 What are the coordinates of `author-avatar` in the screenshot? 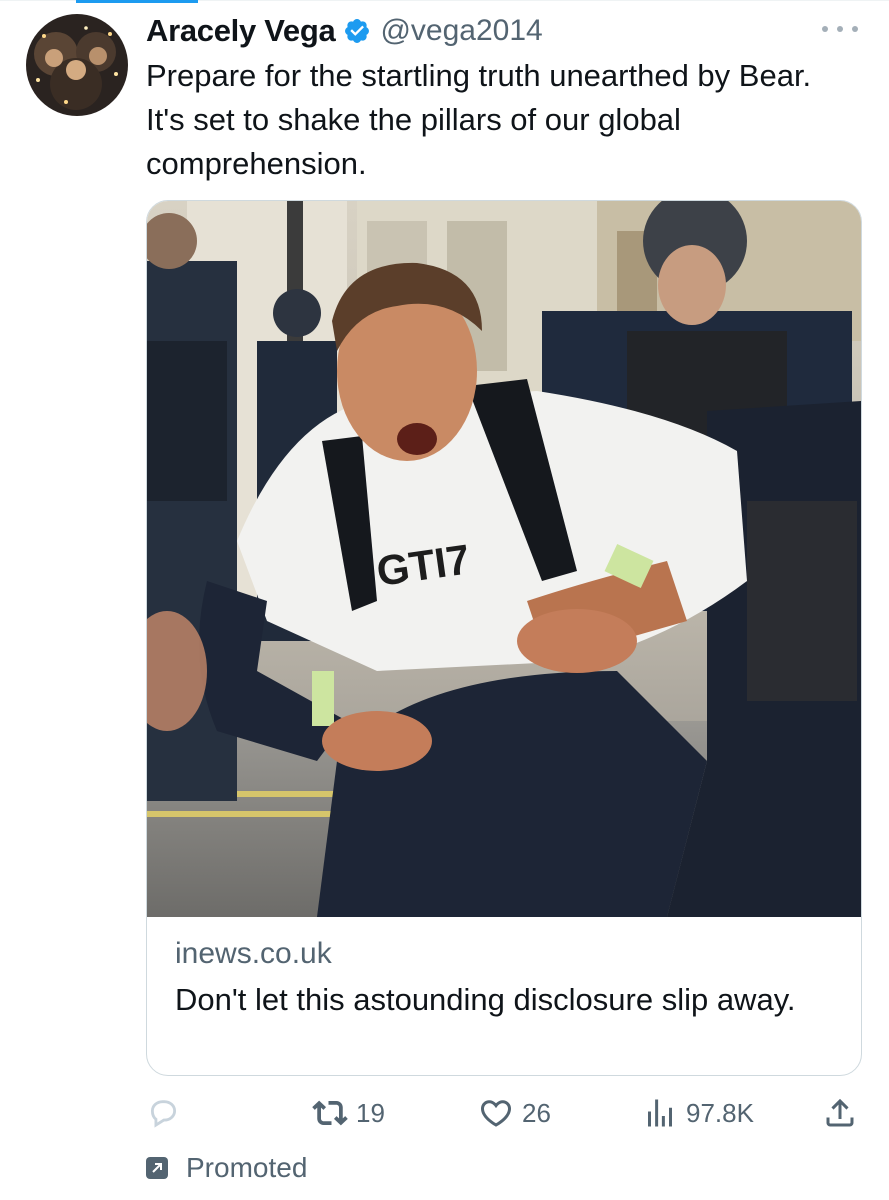 It's located at (77, 65).